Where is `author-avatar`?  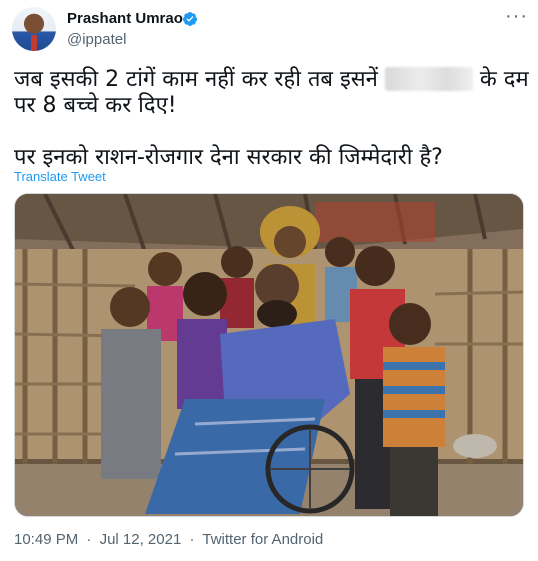
author-avatar is located at coordinates (34, 29).